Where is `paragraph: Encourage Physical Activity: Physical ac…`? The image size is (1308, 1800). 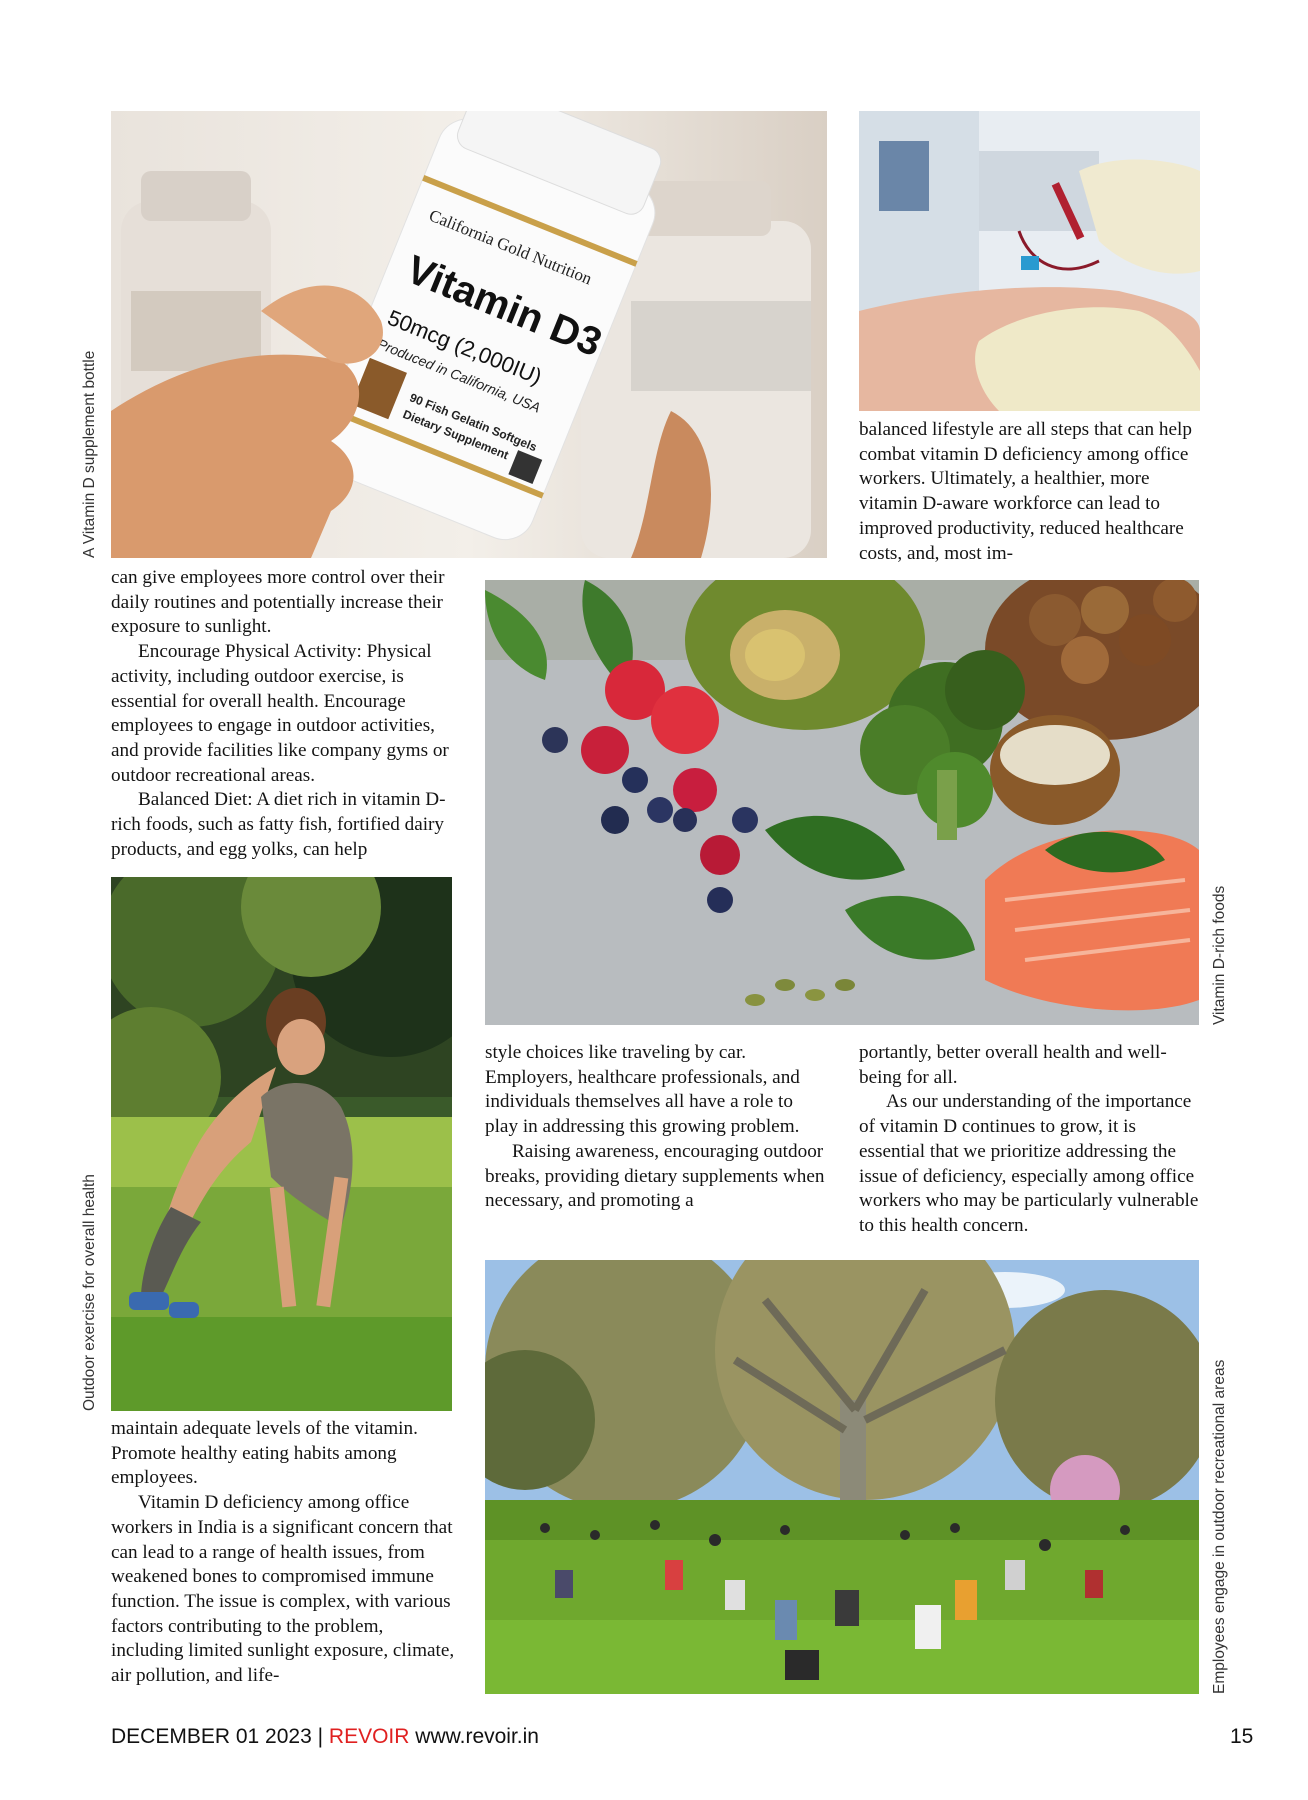
paragraph: Encourage Physical Activity: Physical ac… is located at coordinates (280, 713).